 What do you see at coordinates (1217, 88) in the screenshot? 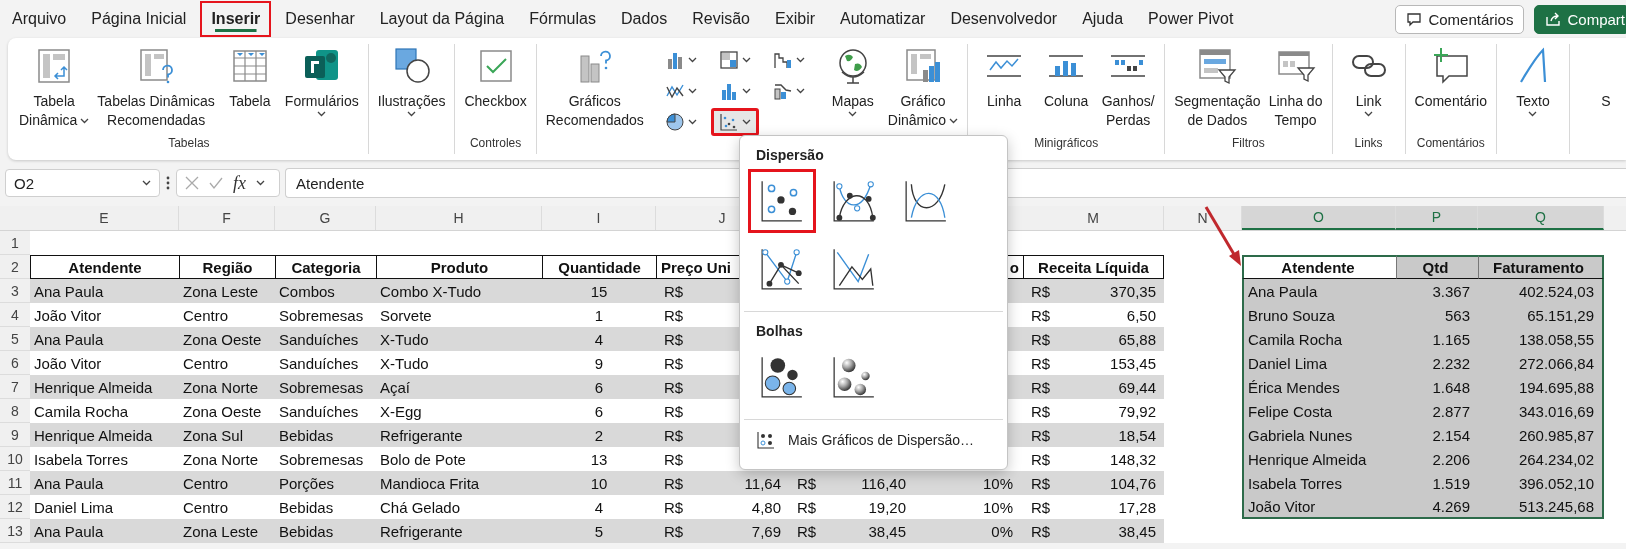
I see `slicer-button: Segmentação de Dados` at bounding box center [1217, 88].